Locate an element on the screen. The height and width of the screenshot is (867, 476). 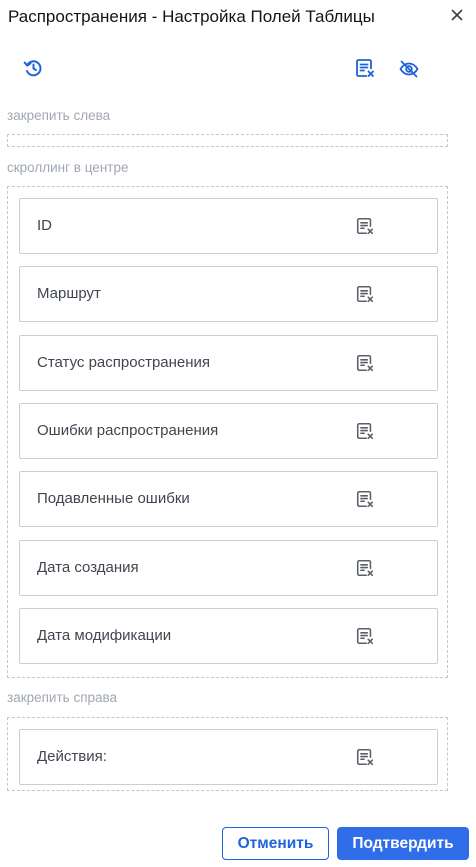
confirm-button: Подтвердить is located at coordinates (403, 843).